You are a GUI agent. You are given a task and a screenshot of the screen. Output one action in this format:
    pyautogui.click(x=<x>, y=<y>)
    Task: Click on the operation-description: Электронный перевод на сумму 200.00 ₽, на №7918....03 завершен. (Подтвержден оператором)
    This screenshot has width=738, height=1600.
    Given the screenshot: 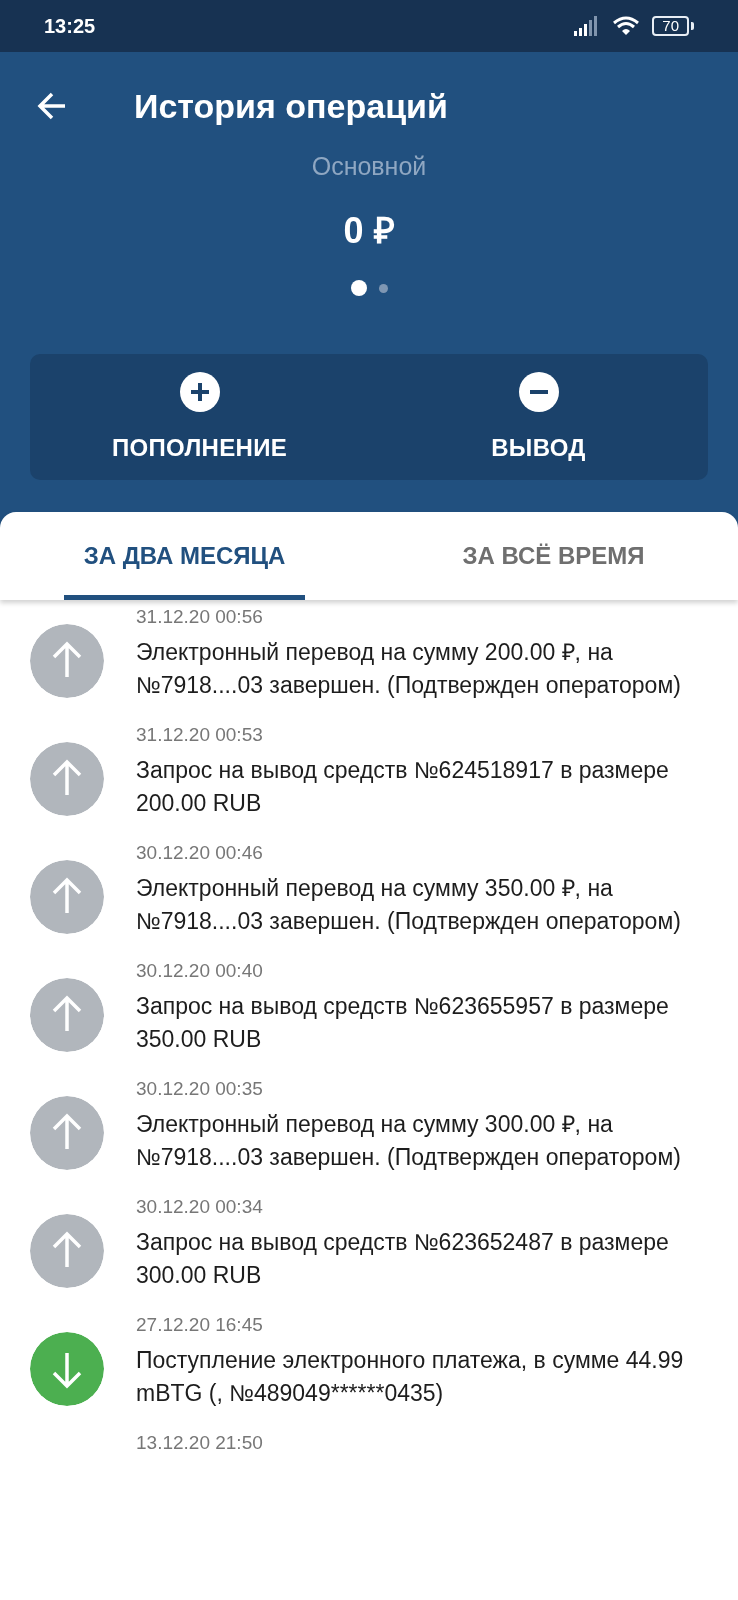 What is the action you would take?
    pyautogui.click(x=409, y=669)
    